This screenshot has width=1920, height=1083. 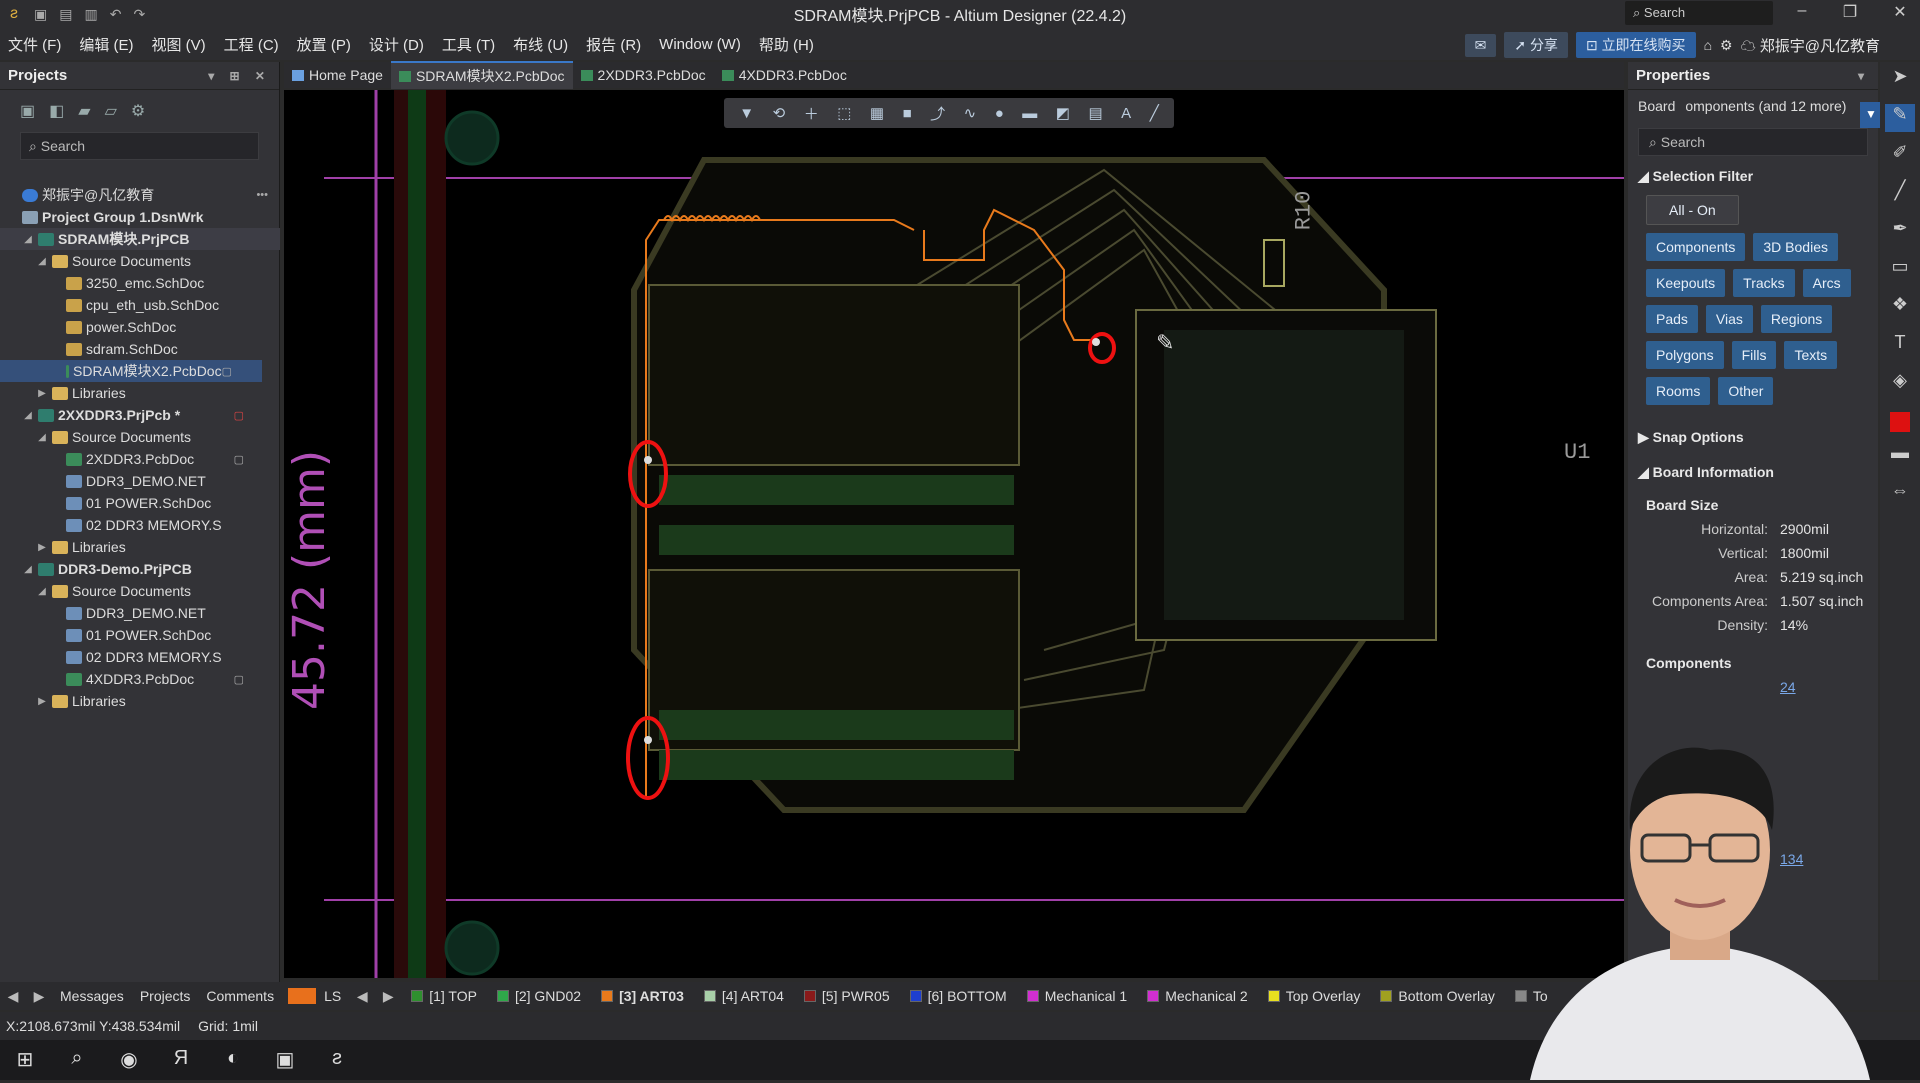 I want to click on prev-layer-icon: ◀, so click(x=362, y=996).